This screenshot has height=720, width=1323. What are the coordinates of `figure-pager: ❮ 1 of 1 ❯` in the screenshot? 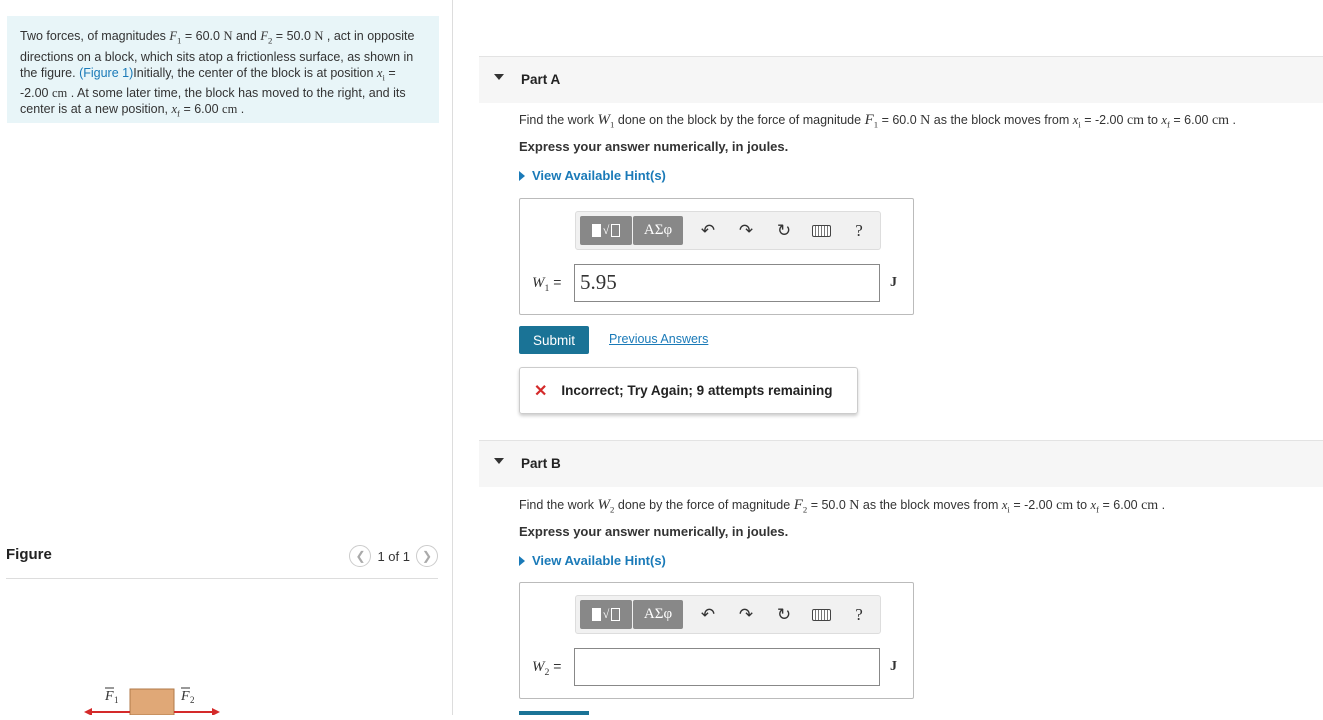 It's located at (393, 556).